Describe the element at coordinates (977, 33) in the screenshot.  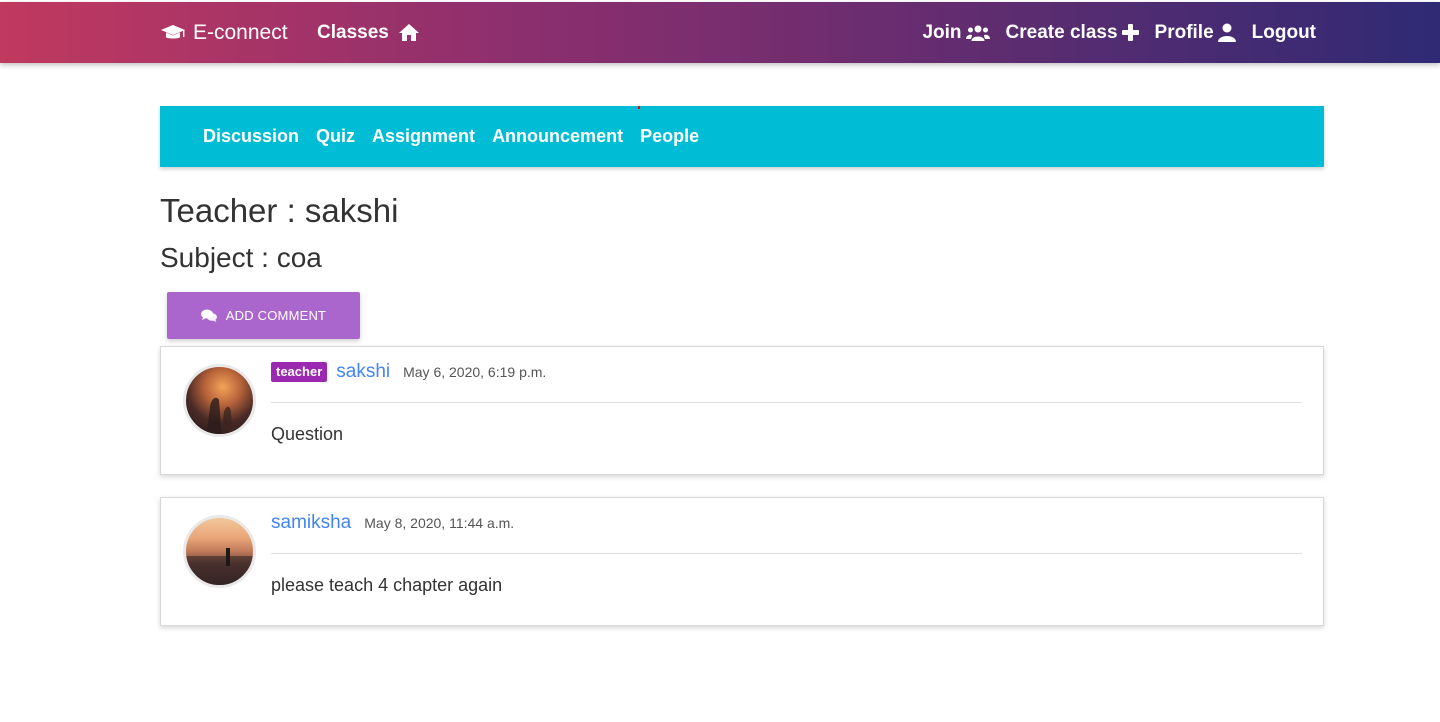
I see `users-icon` at that location.